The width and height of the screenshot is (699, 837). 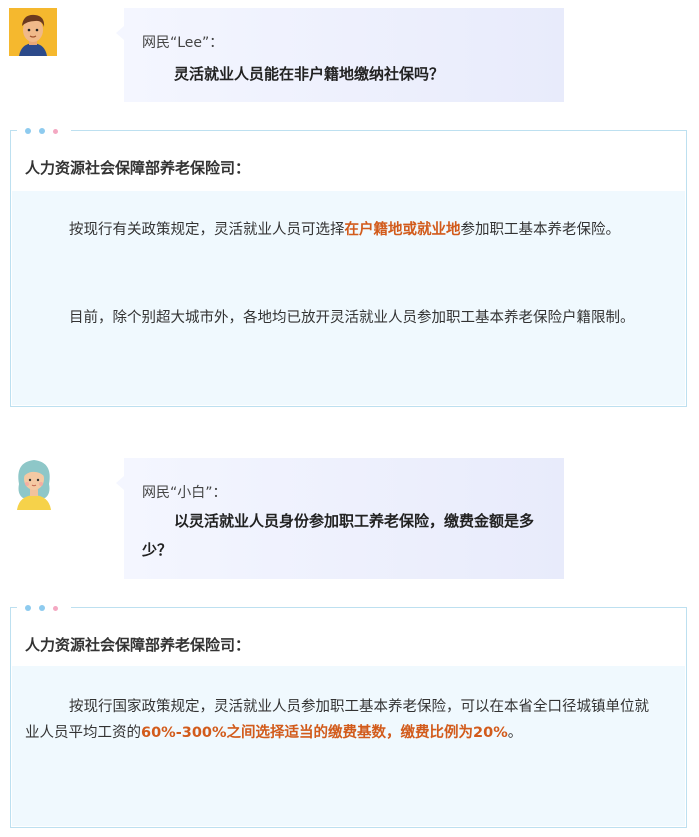 I want to click on highlight-text: 60%-300%之间选择适当的缴费基数，缴费比例为20%, so click(x=324, y=733).